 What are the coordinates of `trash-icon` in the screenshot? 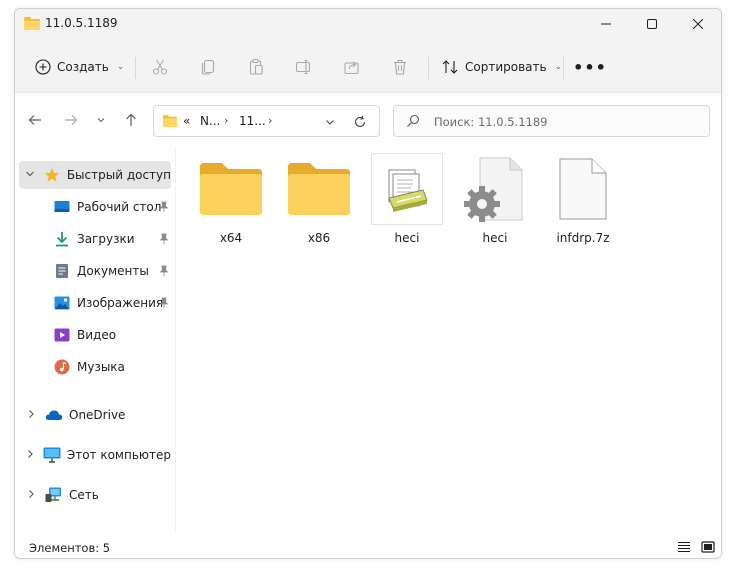 It's located at (400, 67).